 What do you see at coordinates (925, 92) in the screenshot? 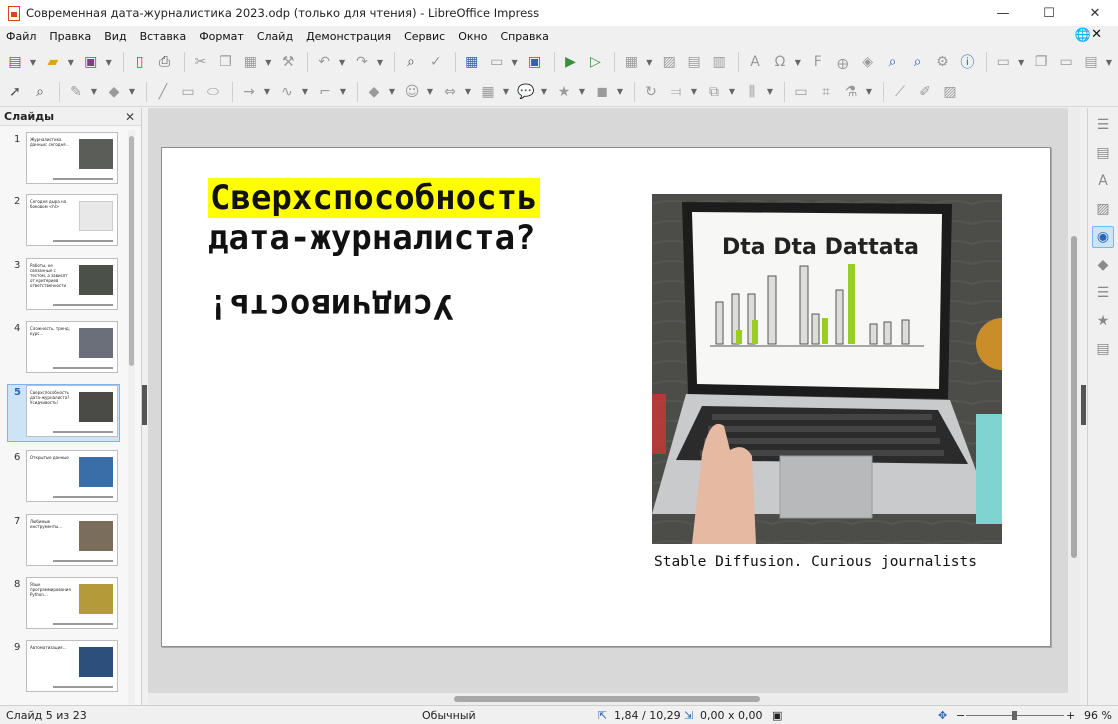
I see `glue-points-icon: ✐` at bounding box center [925, 92].